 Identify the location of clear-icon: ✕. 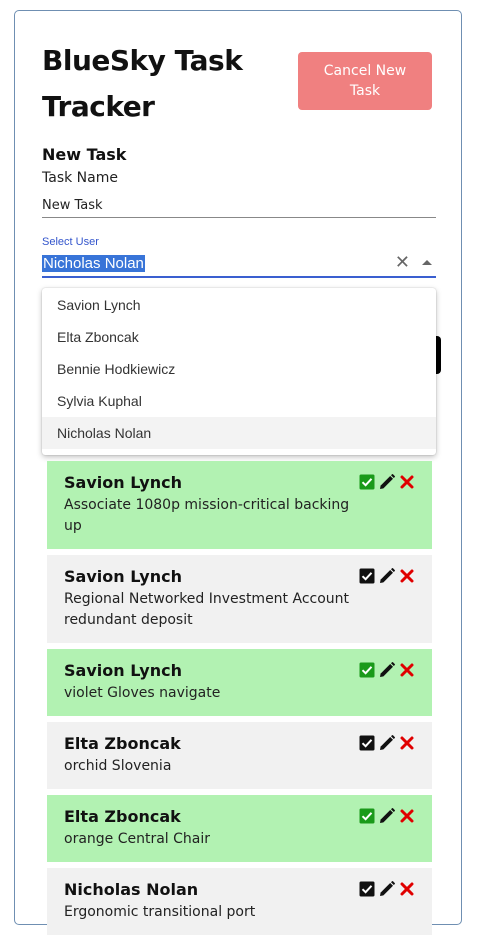
(402, 263).